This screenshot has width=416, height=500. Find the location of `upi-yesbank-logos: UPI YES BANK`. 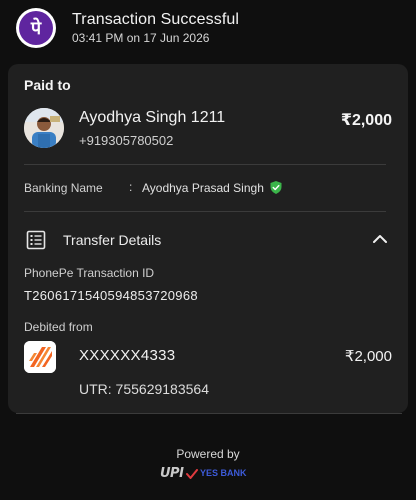

upi-yesbank-logos: UPI YES BANK is located at coordinates (210, 474).